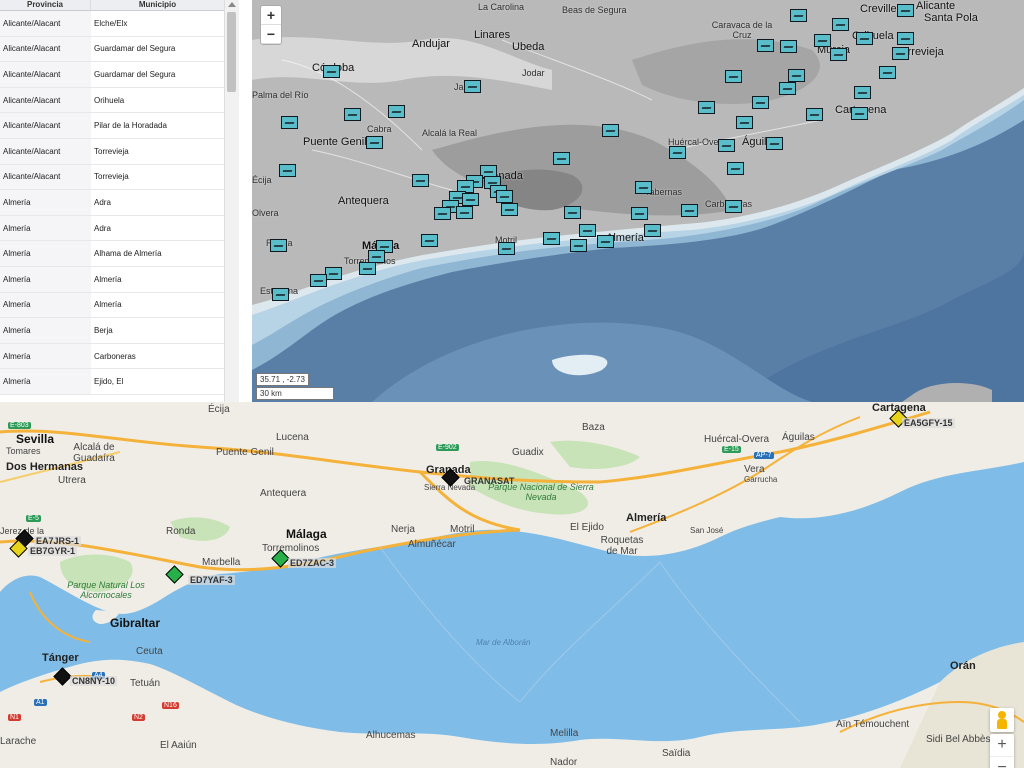 The height and width of the screenshot is (768, 1024). Describe the element at coordinates (489, 481) in the screenshot. I see `station-callsign: GRANASAT` at that location.